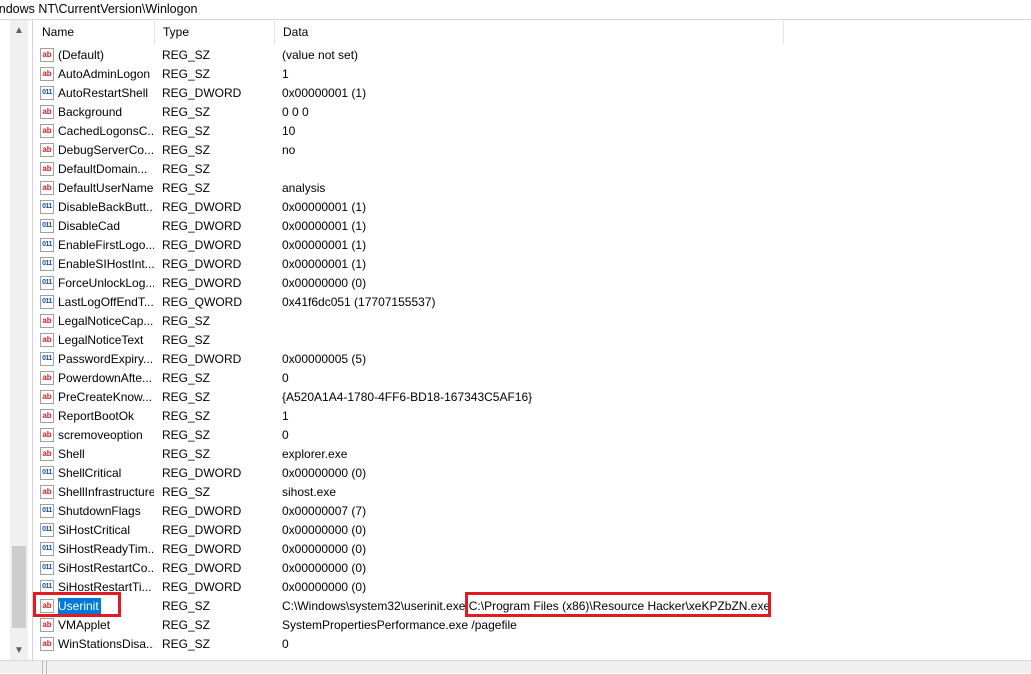  I want to click on address-path: indows NT\CurrentVersion\Winlogon, so click(98, 9).